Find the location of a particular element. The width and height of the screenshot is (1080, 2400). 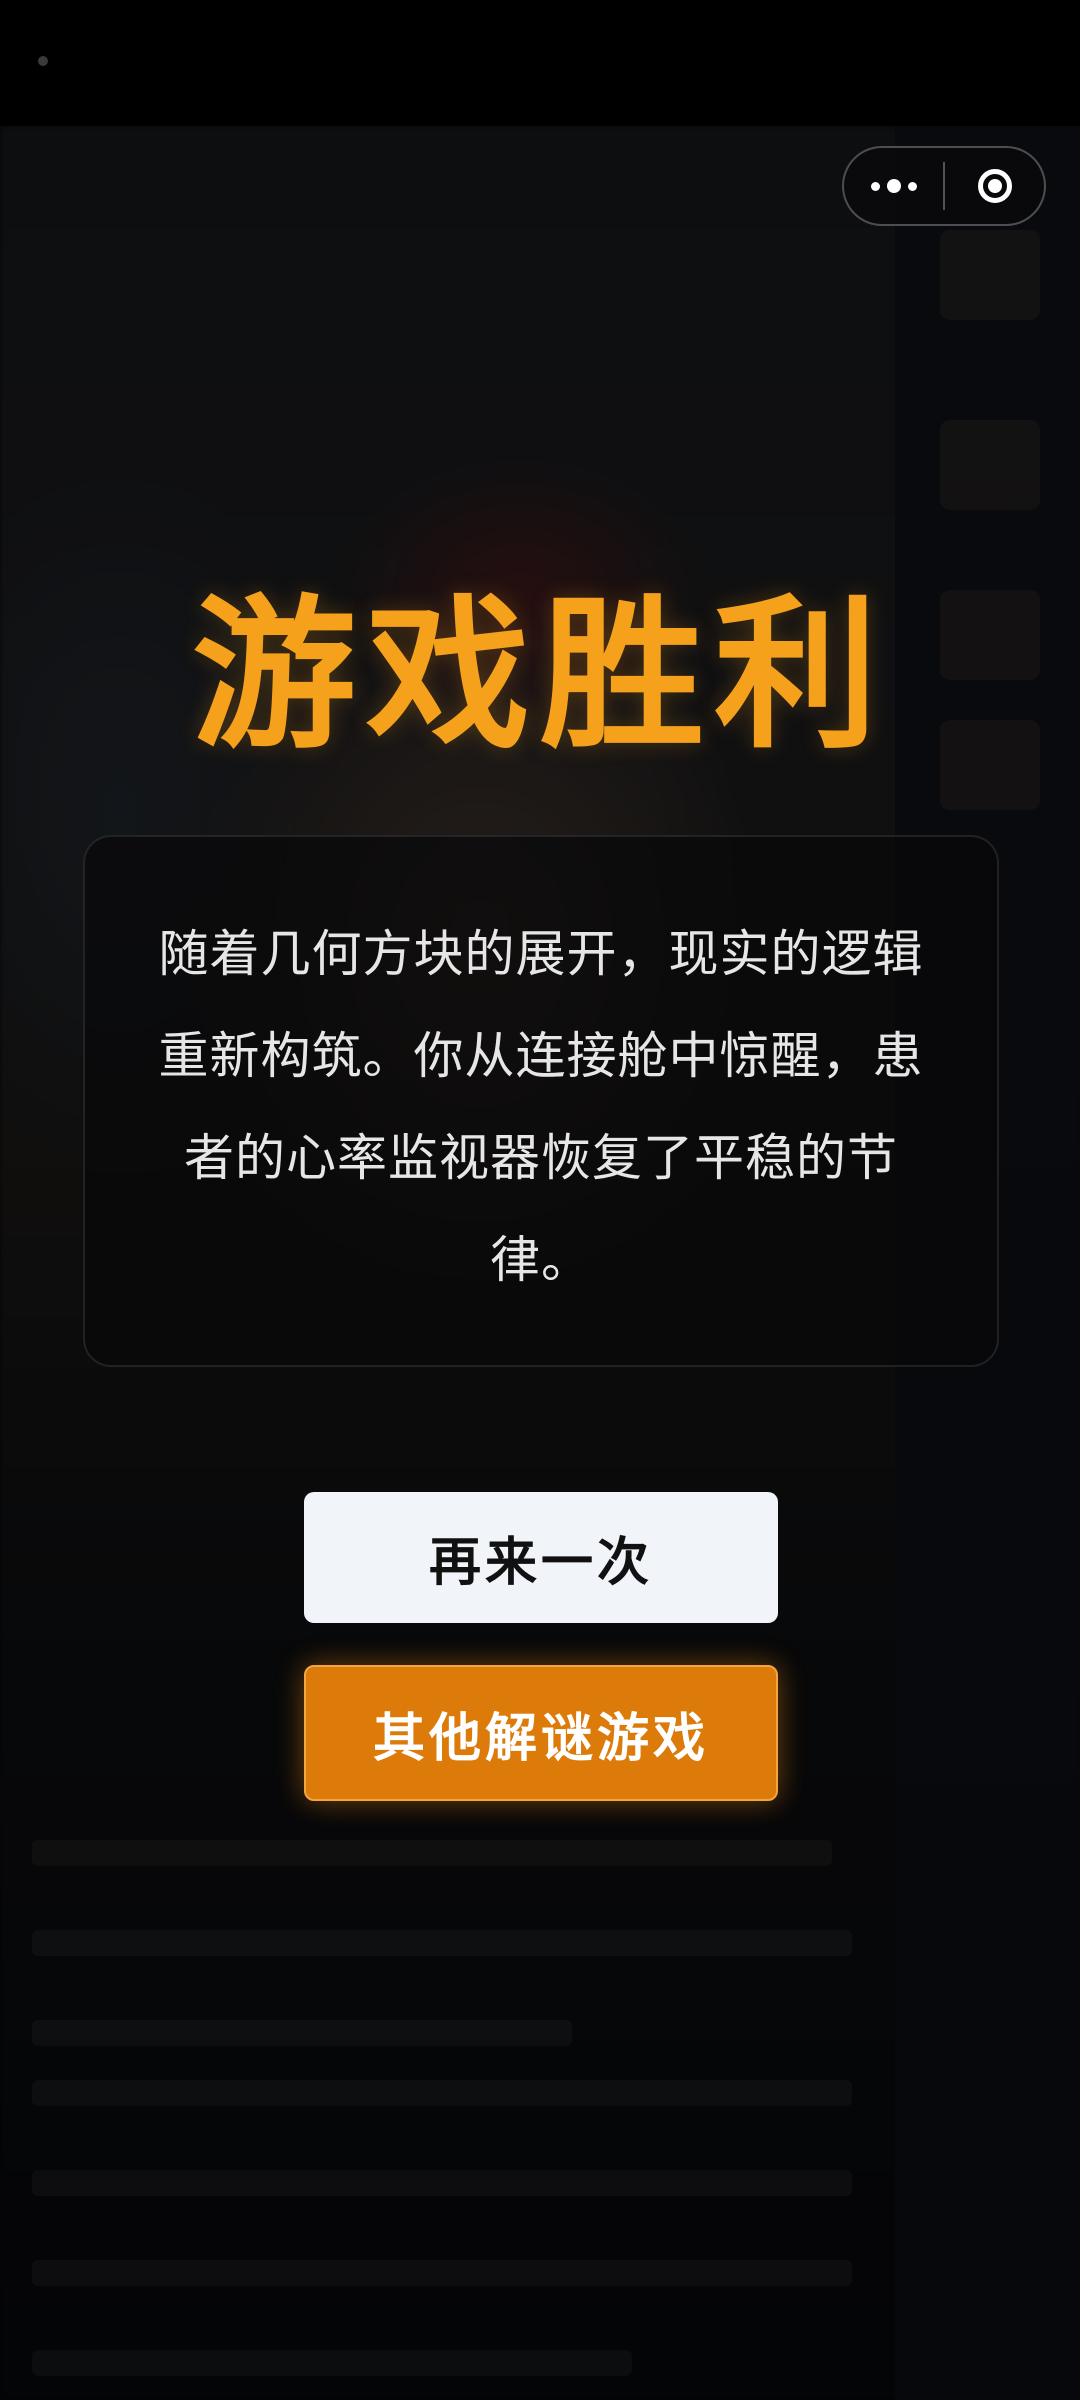

mini-program-close-icon is located at coordinates (994, 186).